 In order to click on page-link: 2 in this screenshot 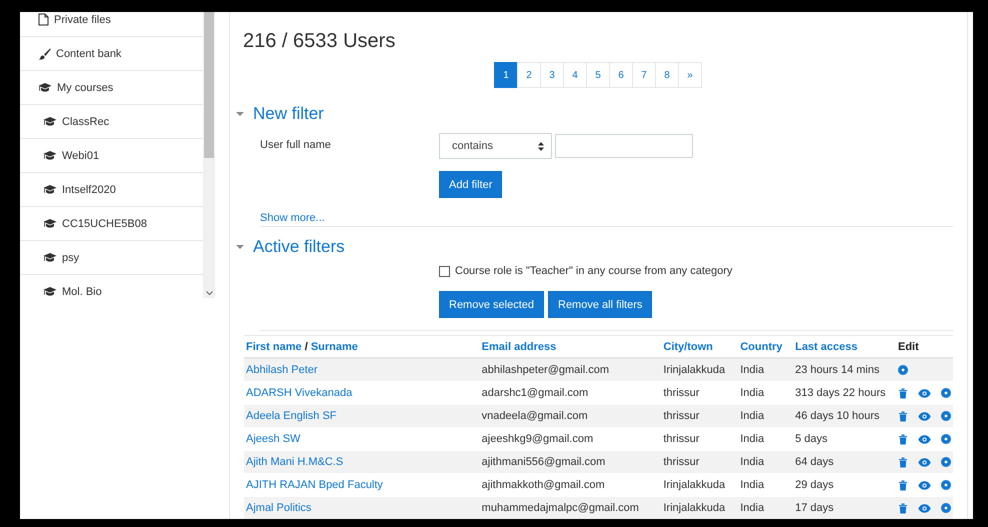, I will do `click(529, 75)`.